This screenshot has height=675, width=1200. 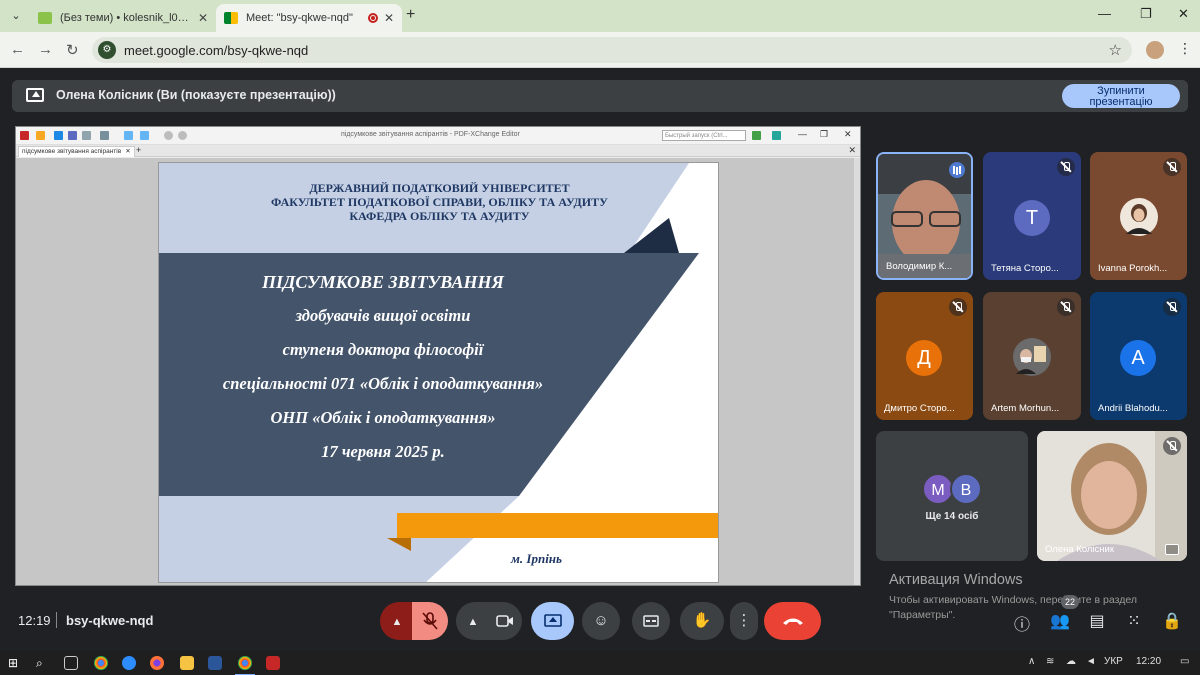 I want to click on present-screen-icon, so click(x=552, y=620).